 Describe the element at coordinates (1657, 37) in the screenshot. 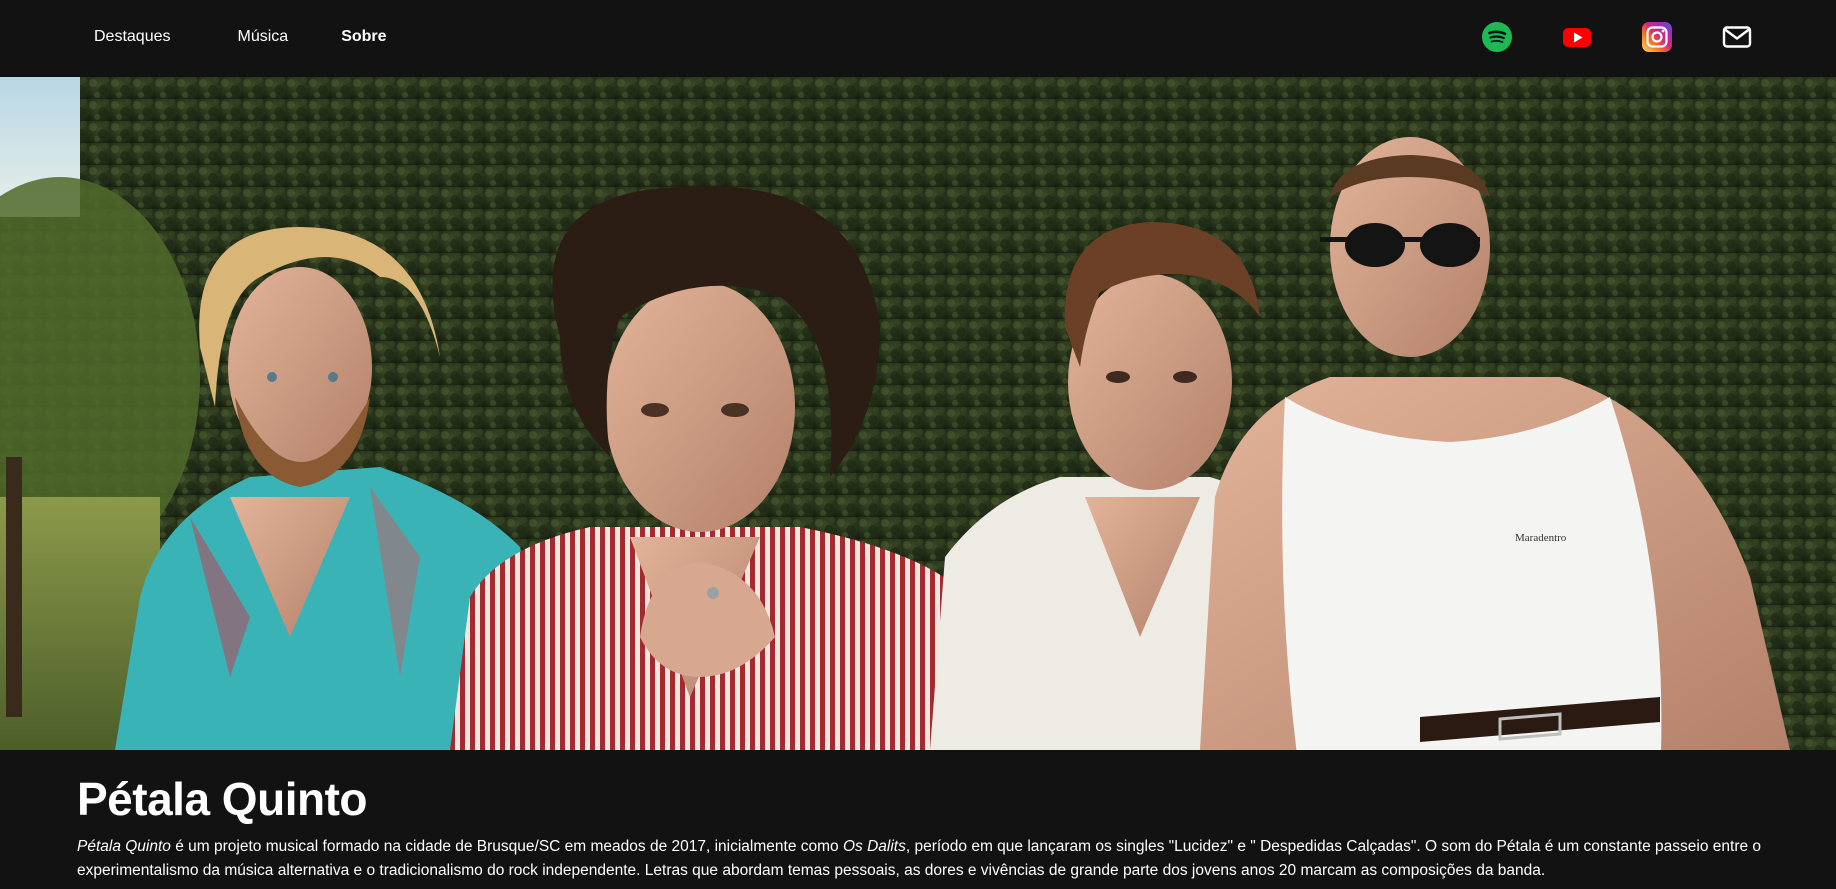

I see `instagram-icon` at that location.